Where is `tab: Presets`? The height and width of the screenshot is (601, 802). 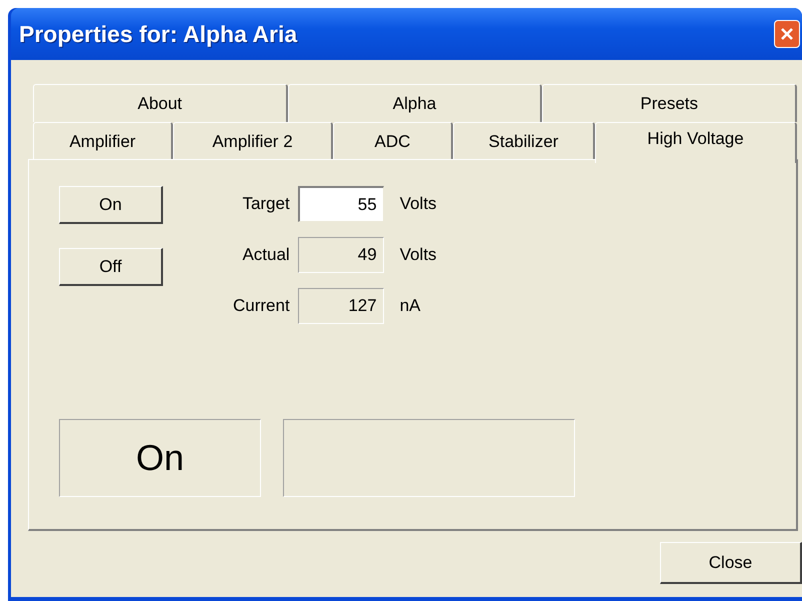
tab: Presets is located at coordinates (670, 103).